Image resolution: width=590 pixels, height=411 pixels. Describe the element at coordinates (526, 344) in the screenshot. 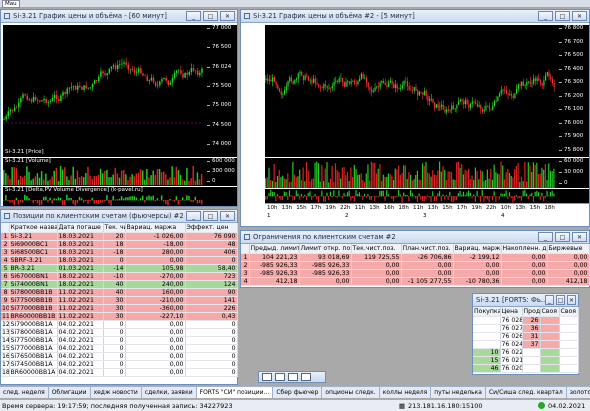

I see `orderbook-row: 76 024 37` at that location.